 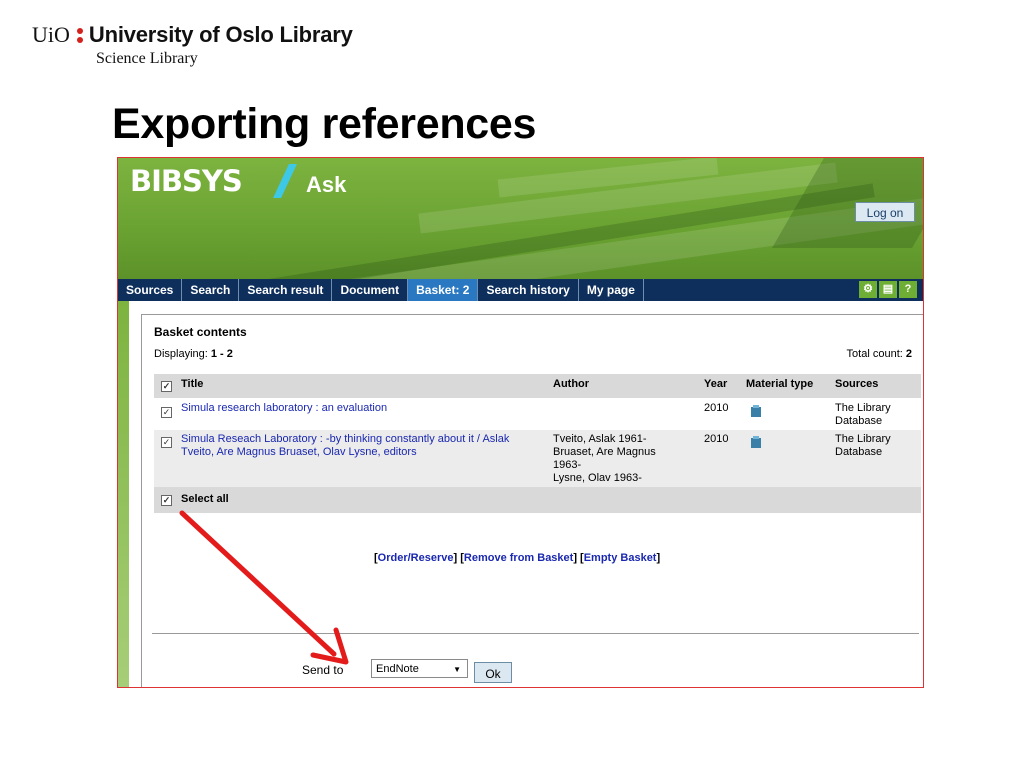 What do you see at coordinates (193, 354) in the screenshot?
I see `displaying-range: Displaying: 1 - 2` at bounding box center [193, 354].